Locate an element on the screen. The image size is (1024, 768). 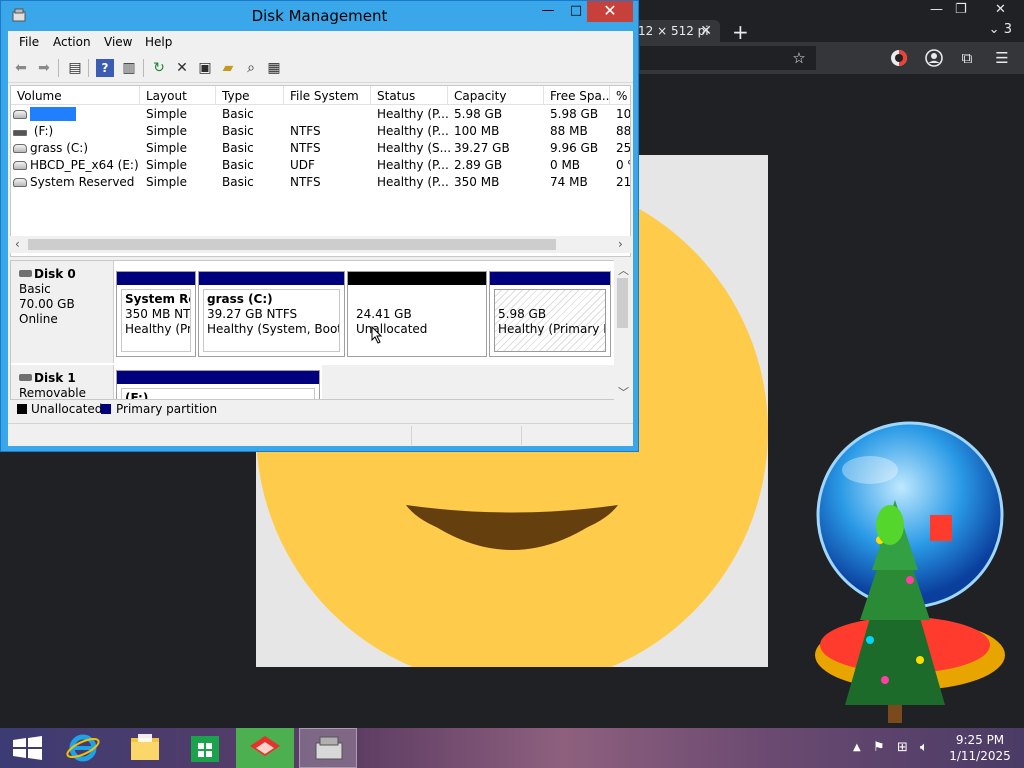
puzzle-icon: ⧉ is located at coordinates (967, 58).